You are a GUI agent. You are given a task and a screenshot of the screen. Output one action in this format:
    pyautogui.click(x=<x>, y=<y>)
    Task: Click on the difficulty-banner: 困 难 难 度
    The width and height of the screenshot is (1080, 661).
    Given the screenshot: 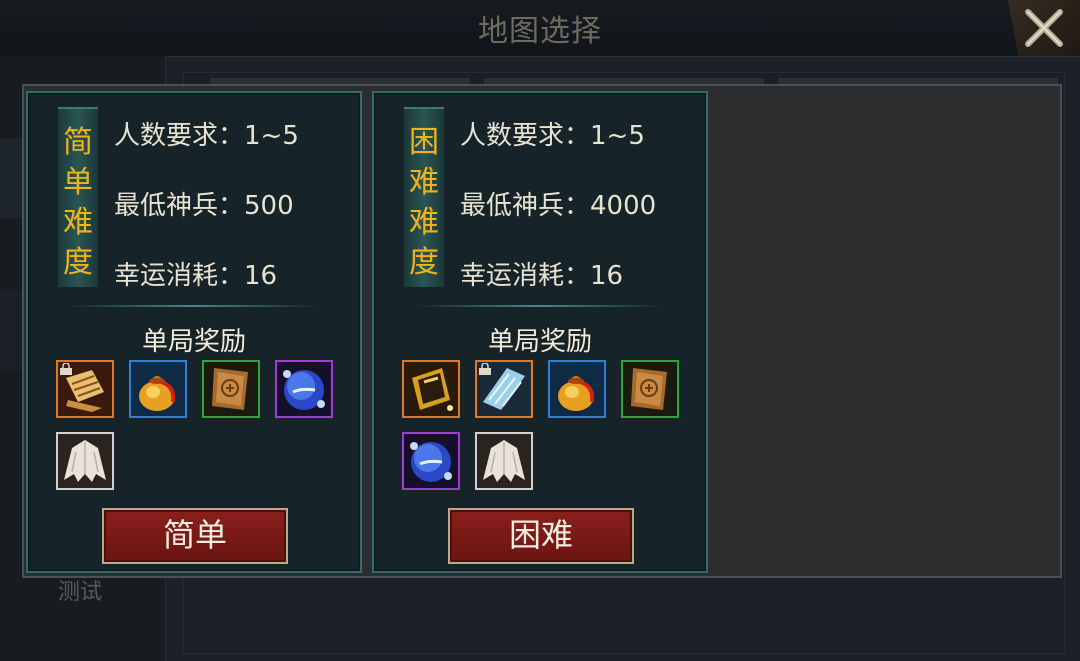 What is the action you would take?
    pyautogui.click(x=424, y=197)
    